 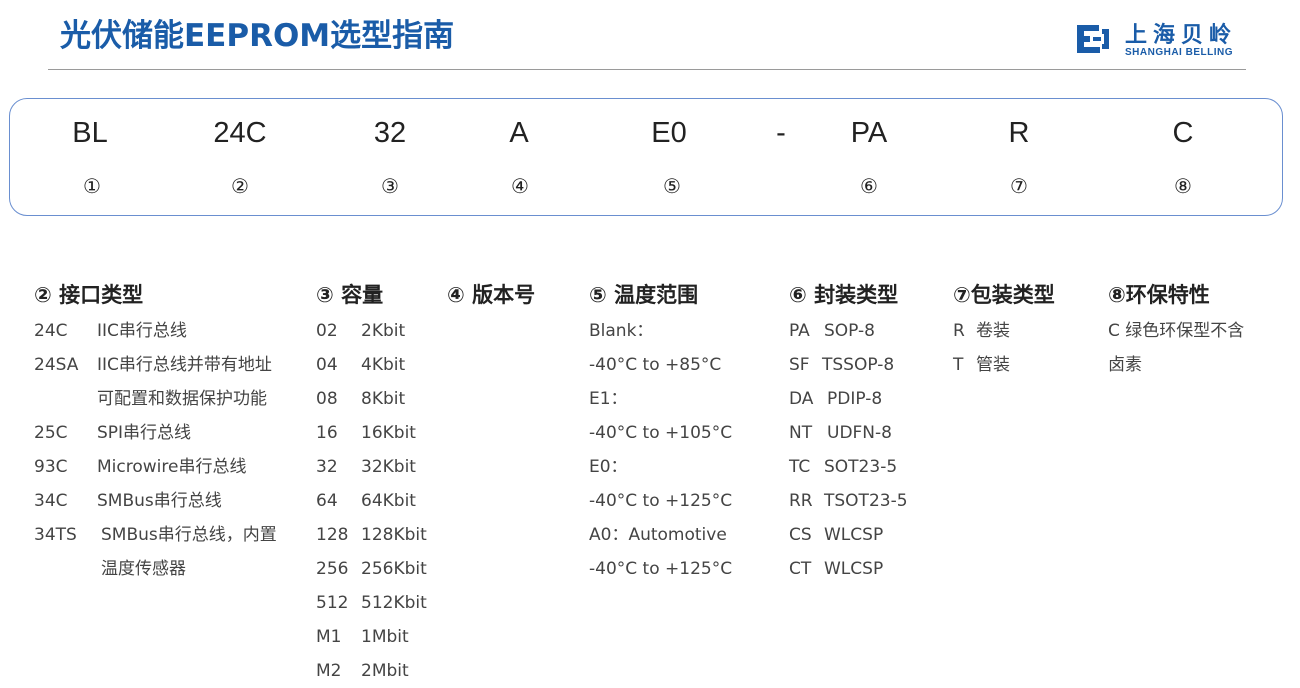 What do you see at coordinates (153, 365) in the screenshot?
I see `list-item: 24SA IIC串行总线并带有地址` at bounding box center [153, 365].